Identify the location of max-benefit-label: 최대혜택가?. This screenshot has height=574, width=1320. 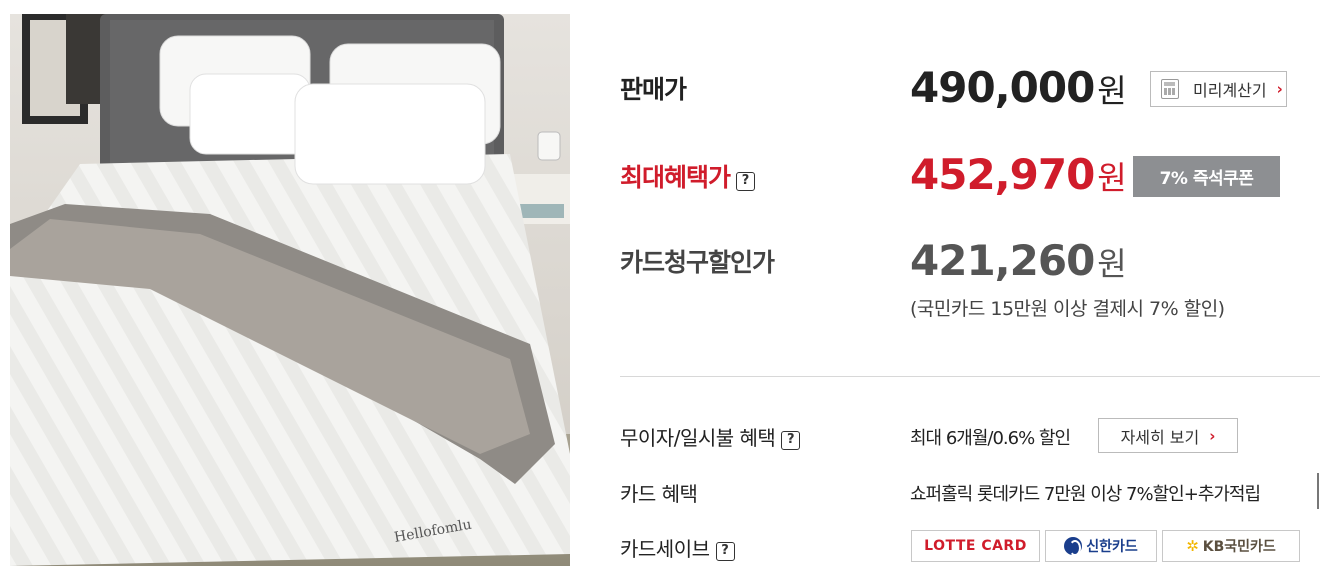
(688, 176).